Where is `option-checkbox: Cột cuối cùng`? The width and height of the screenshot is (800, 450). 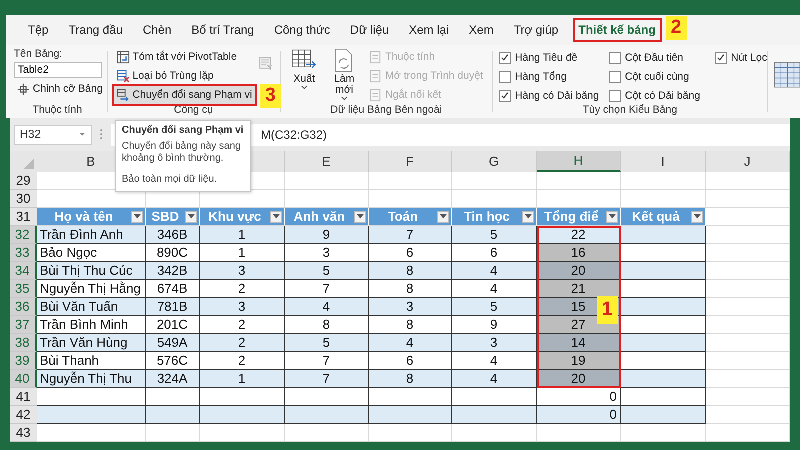 option-checkbox: Cột cuối cùng is located at coordinates (662, 77).